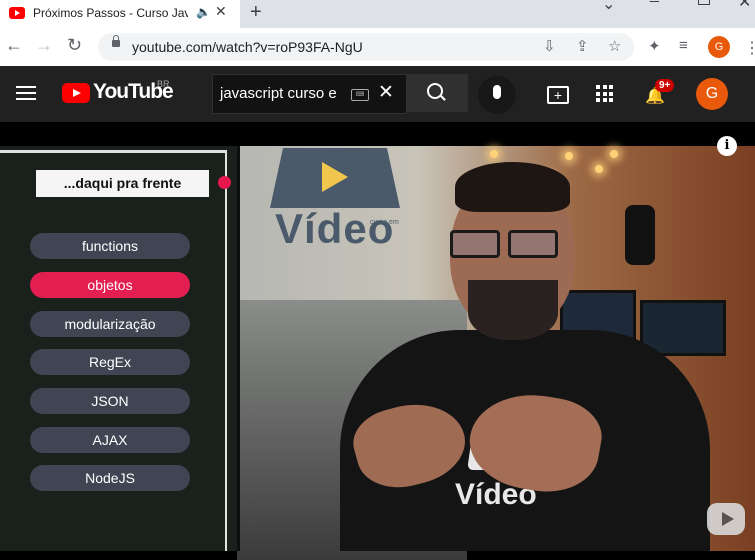 This screenshot has width=755, height=560. I want to click on topic-pill-functions: functions, so click(110, 246).